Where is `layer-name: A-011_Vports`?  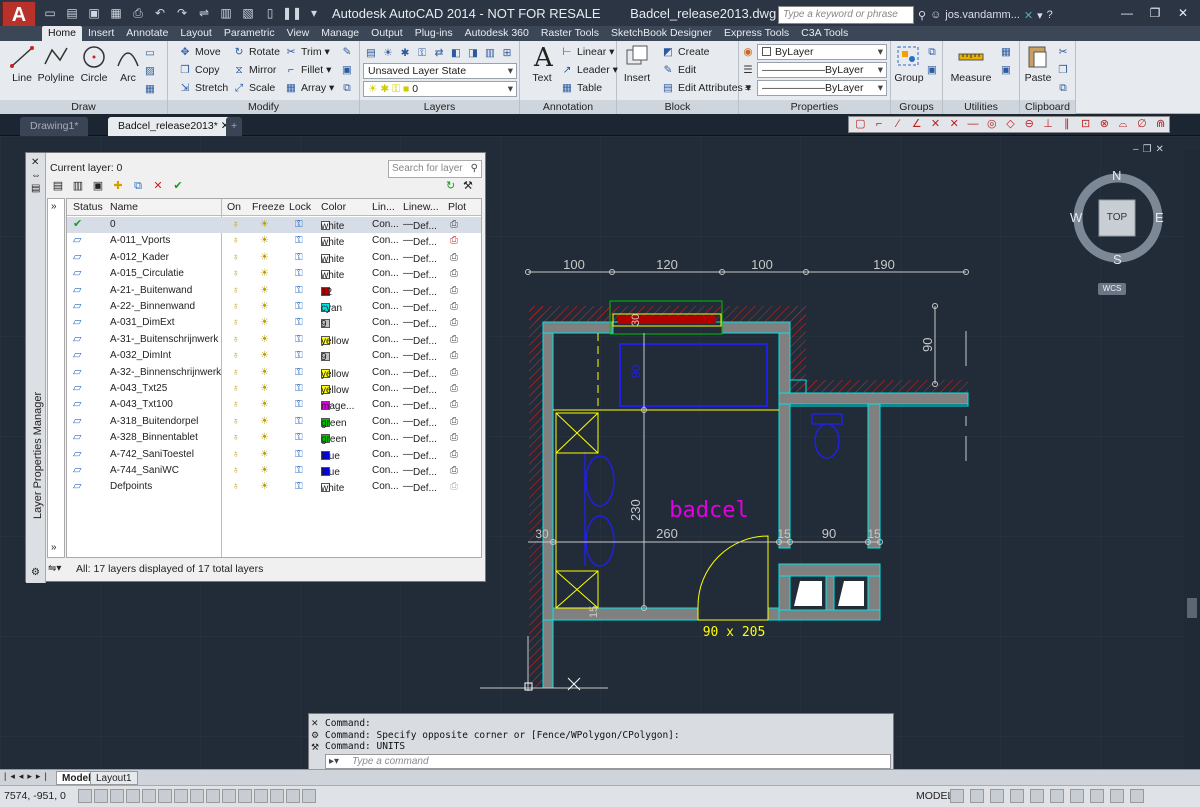
layer-name: A-011_Vports is located at coordinates (140, 240).